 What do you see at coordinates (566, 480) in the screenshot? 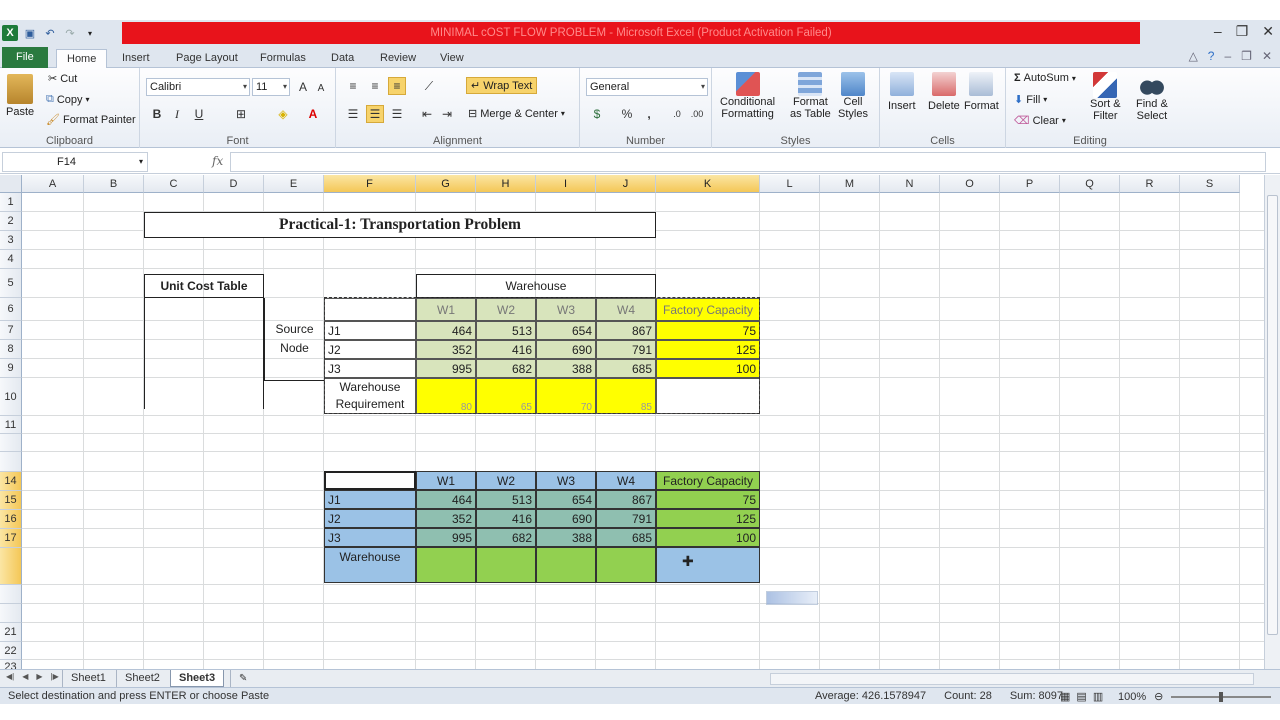
I see `table2-header-cell: W3` at bounding box center [566, 480].